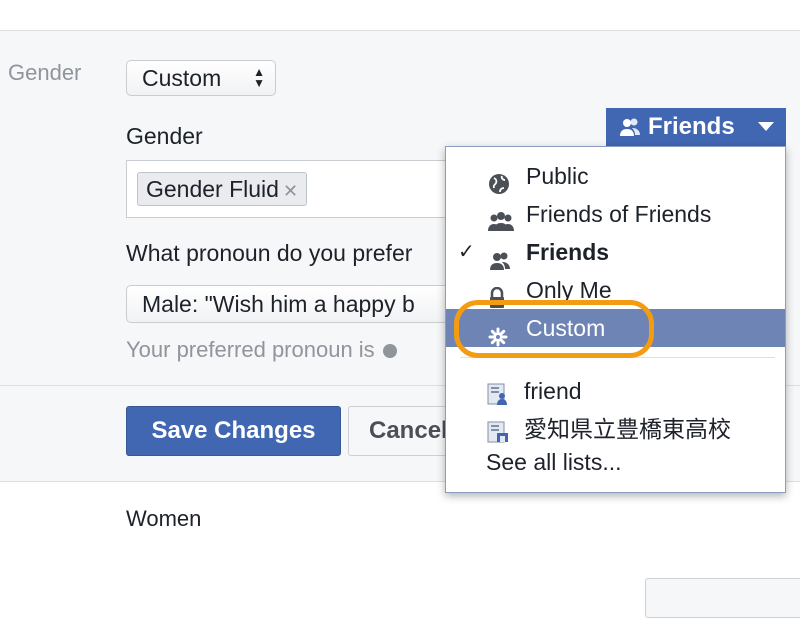 Image resolution: width=800 pixels, height=618 pixels. What do you see at coordinates (250, 349) in the screenshot?
I see `pronoun-hint-text: Your preferred pronoun is` at bounding box center [250, 349].